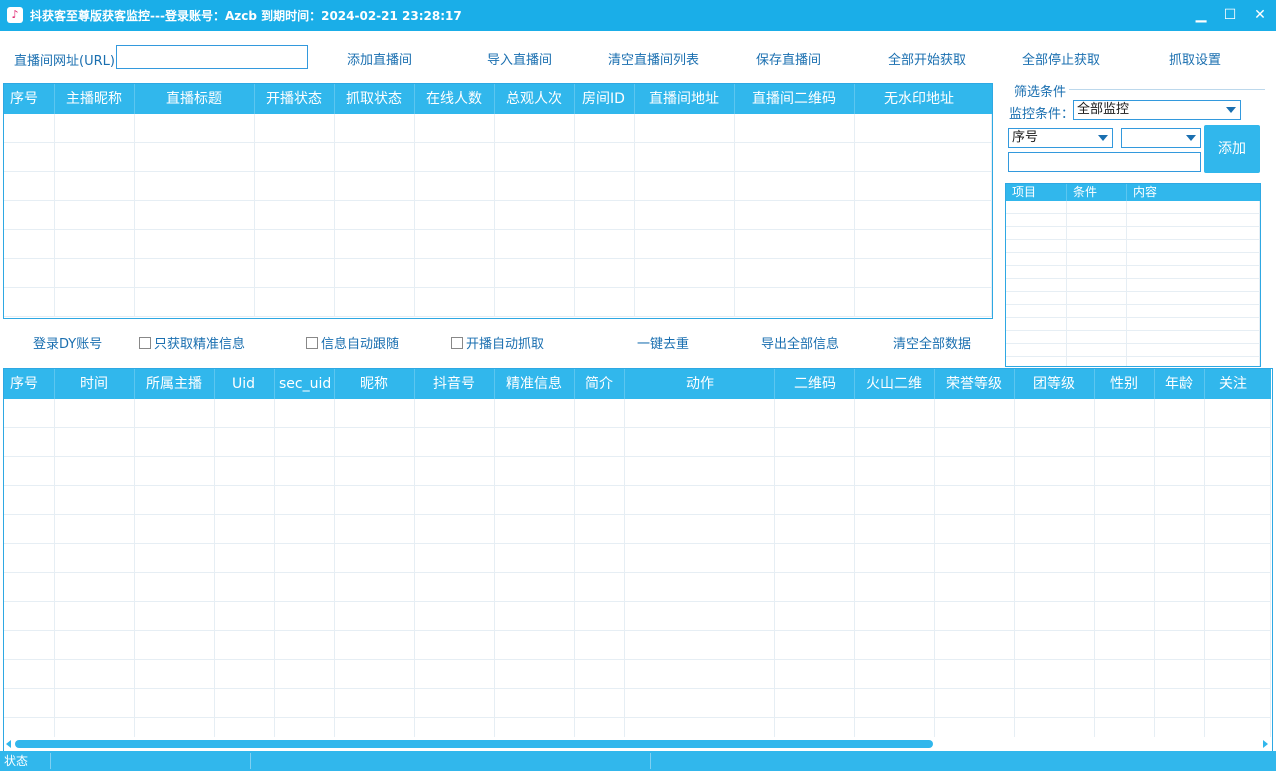 This screenshot has width=1276, height=771. What do you see at coordinates (1055, 384) in the screenshot?
I see `col-header: 团等级` at bounding box center [1055, 384].